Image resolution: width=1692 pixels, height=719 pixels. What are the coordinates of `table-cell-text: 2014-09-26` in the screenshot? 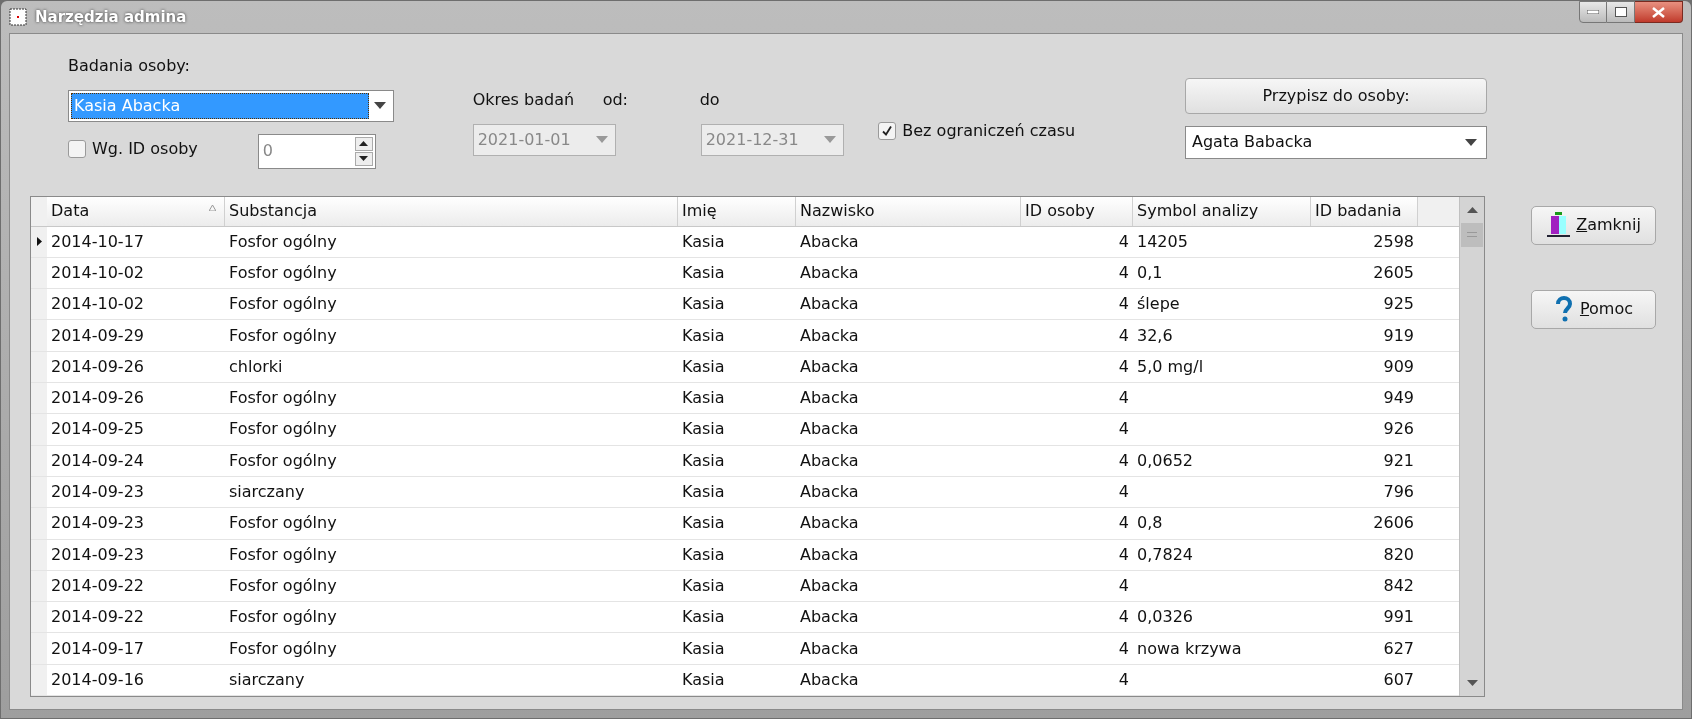 It's located at (97, 398).